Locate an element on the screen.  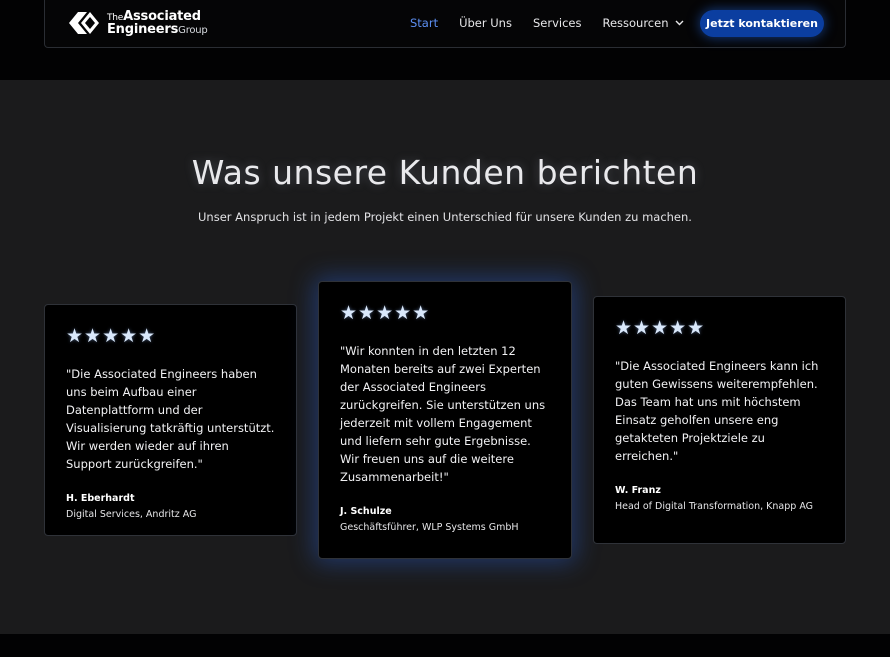
chevron-down-icon is located at coordinates (679, 23).